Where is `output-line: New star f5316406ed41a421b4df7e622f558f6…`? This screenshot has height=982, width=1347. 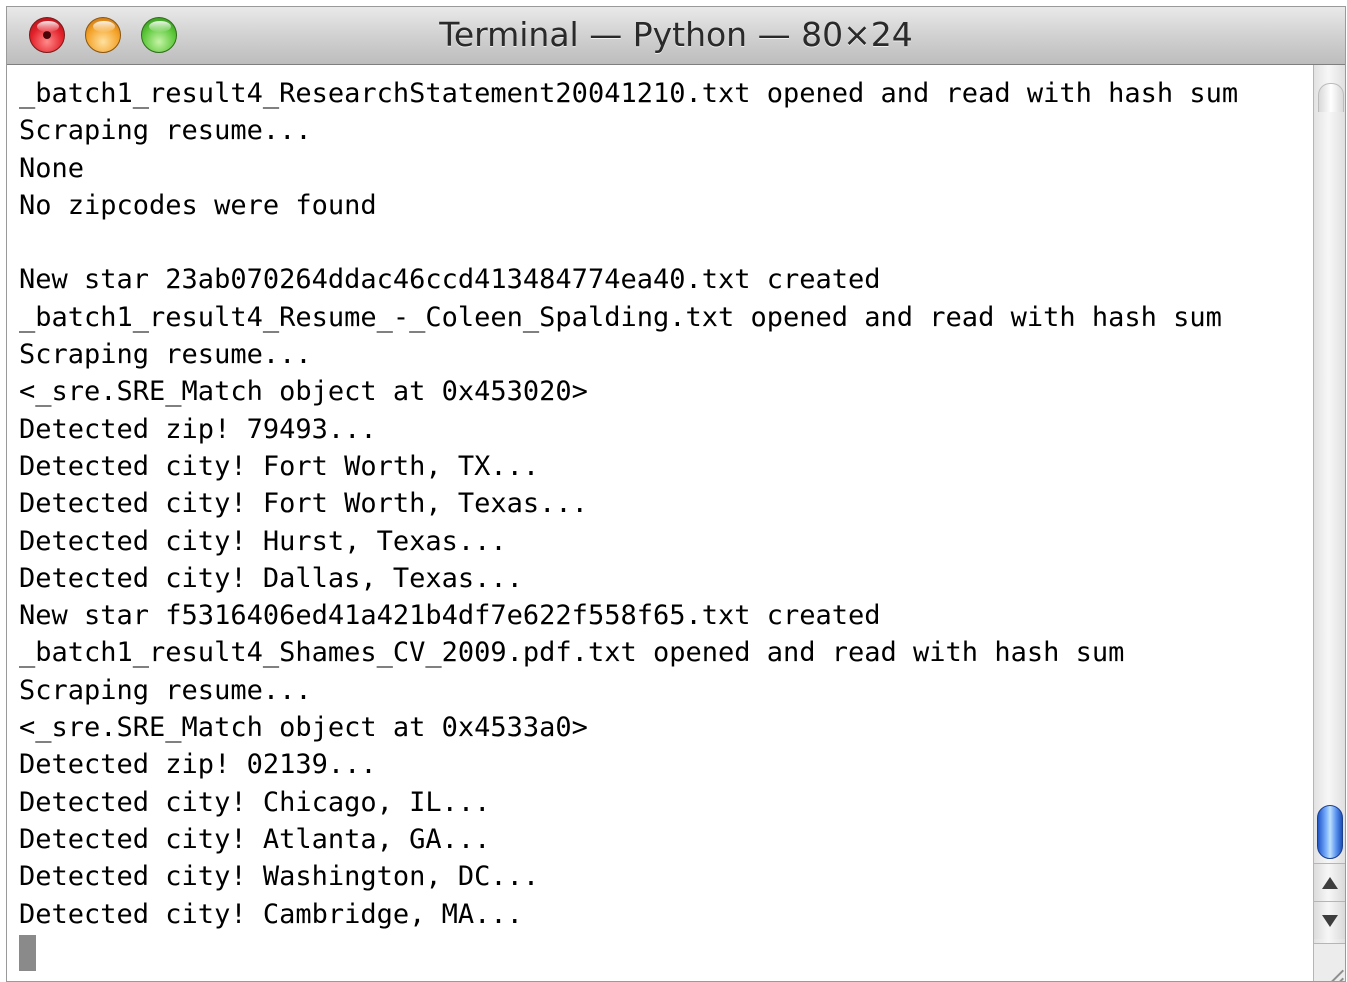 output-line: New star f5316406ed41a421b4df7e622f558f6… is located at coordinates (450, 616).